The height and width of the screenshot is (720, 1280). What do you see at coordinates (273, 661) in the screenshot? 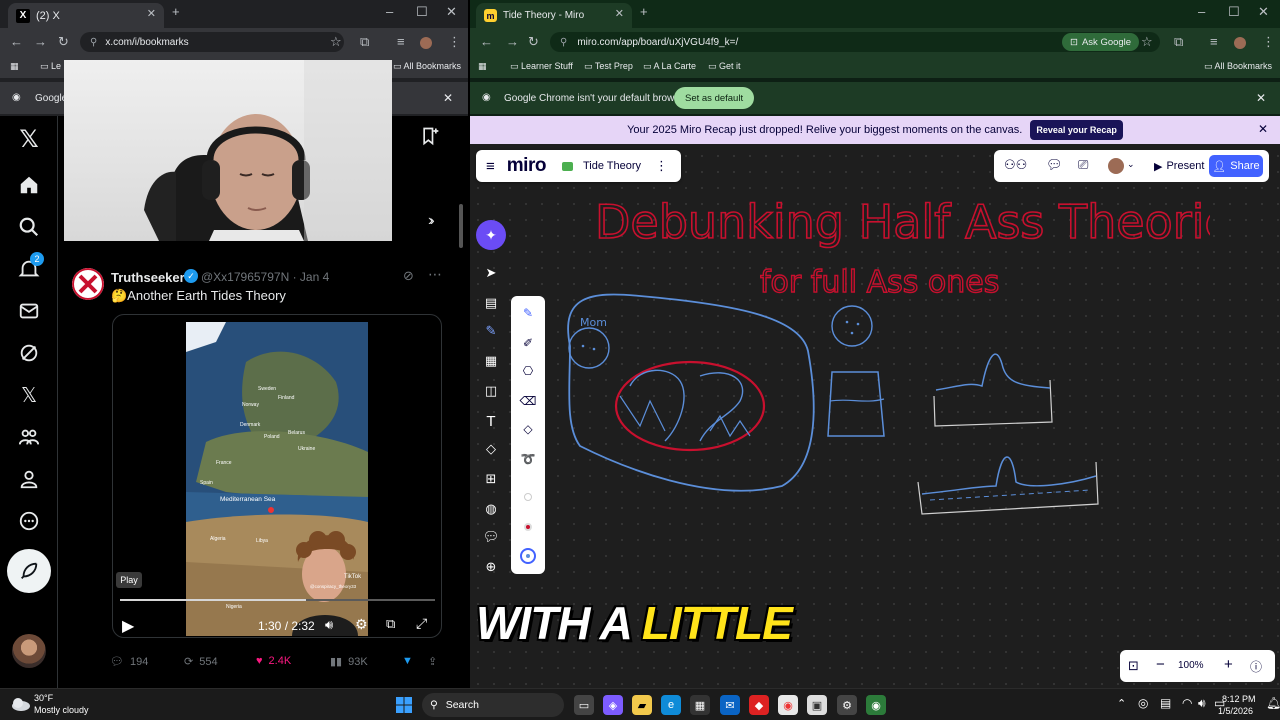
I see `like-button: ♥ 2.4K` at bounding box center [273, 661].